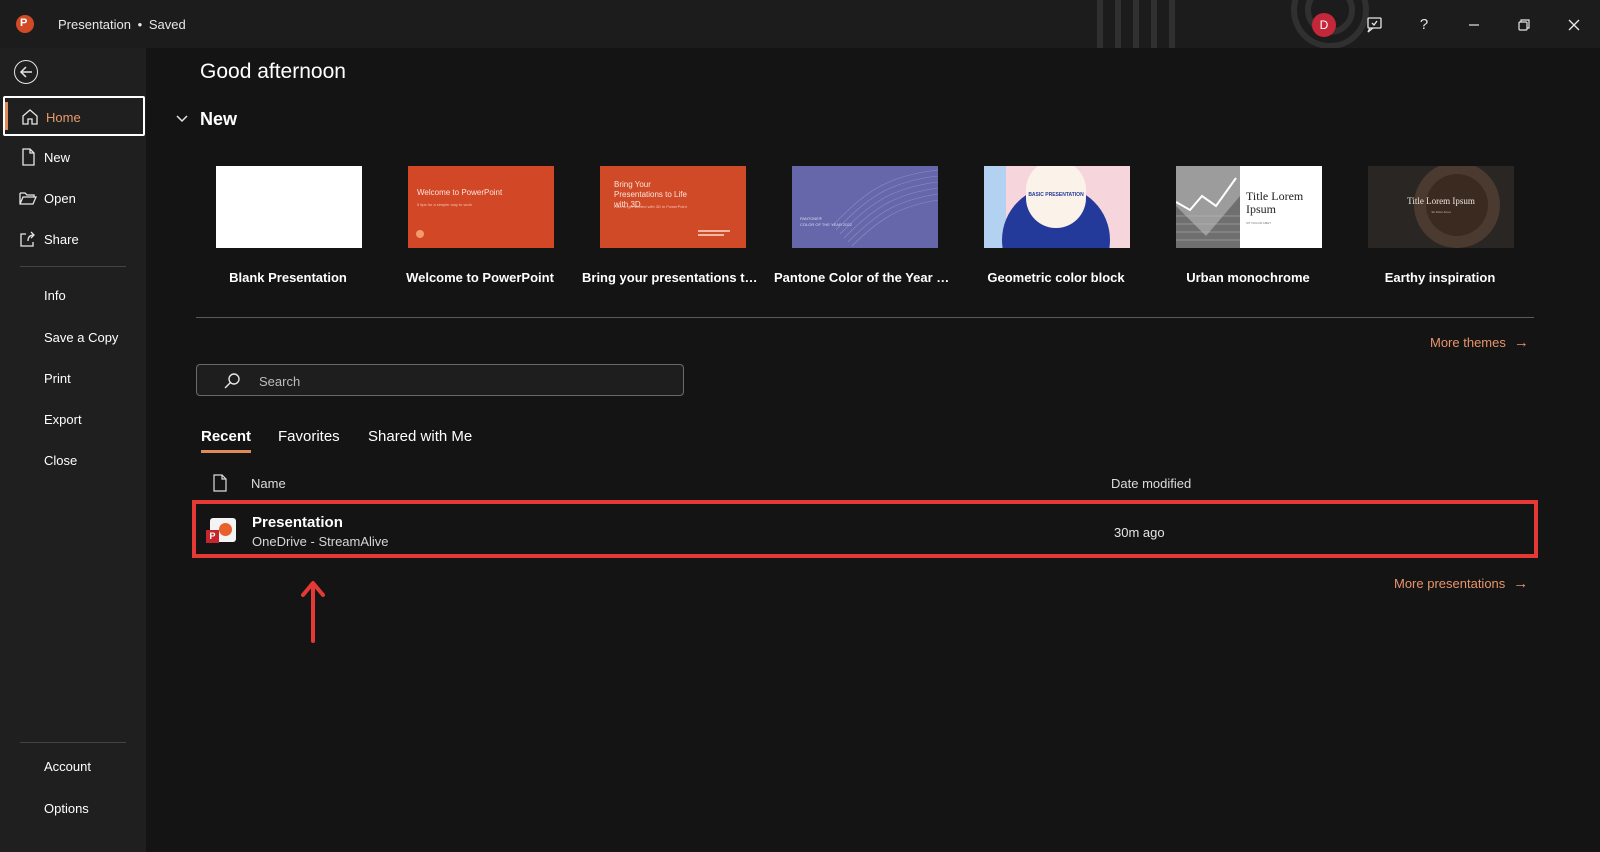  Describe the element at coordinates (420, 436) in the screenshot. I see `tab-shared-with-me: Shared with Me` at that location.